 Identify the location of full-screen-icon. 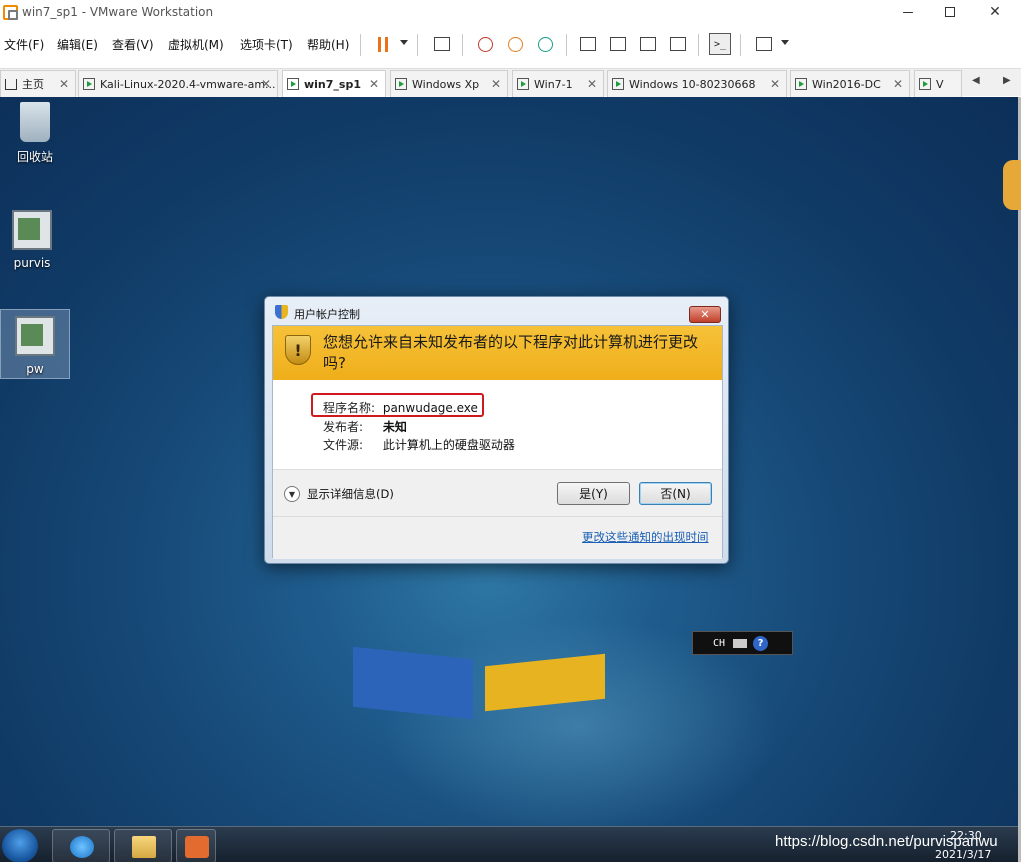
(648, 44).